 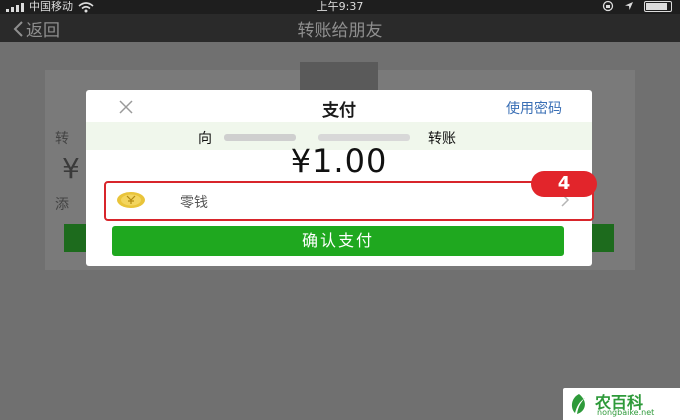 I want to click on status-right, so click(x=637, y=6).